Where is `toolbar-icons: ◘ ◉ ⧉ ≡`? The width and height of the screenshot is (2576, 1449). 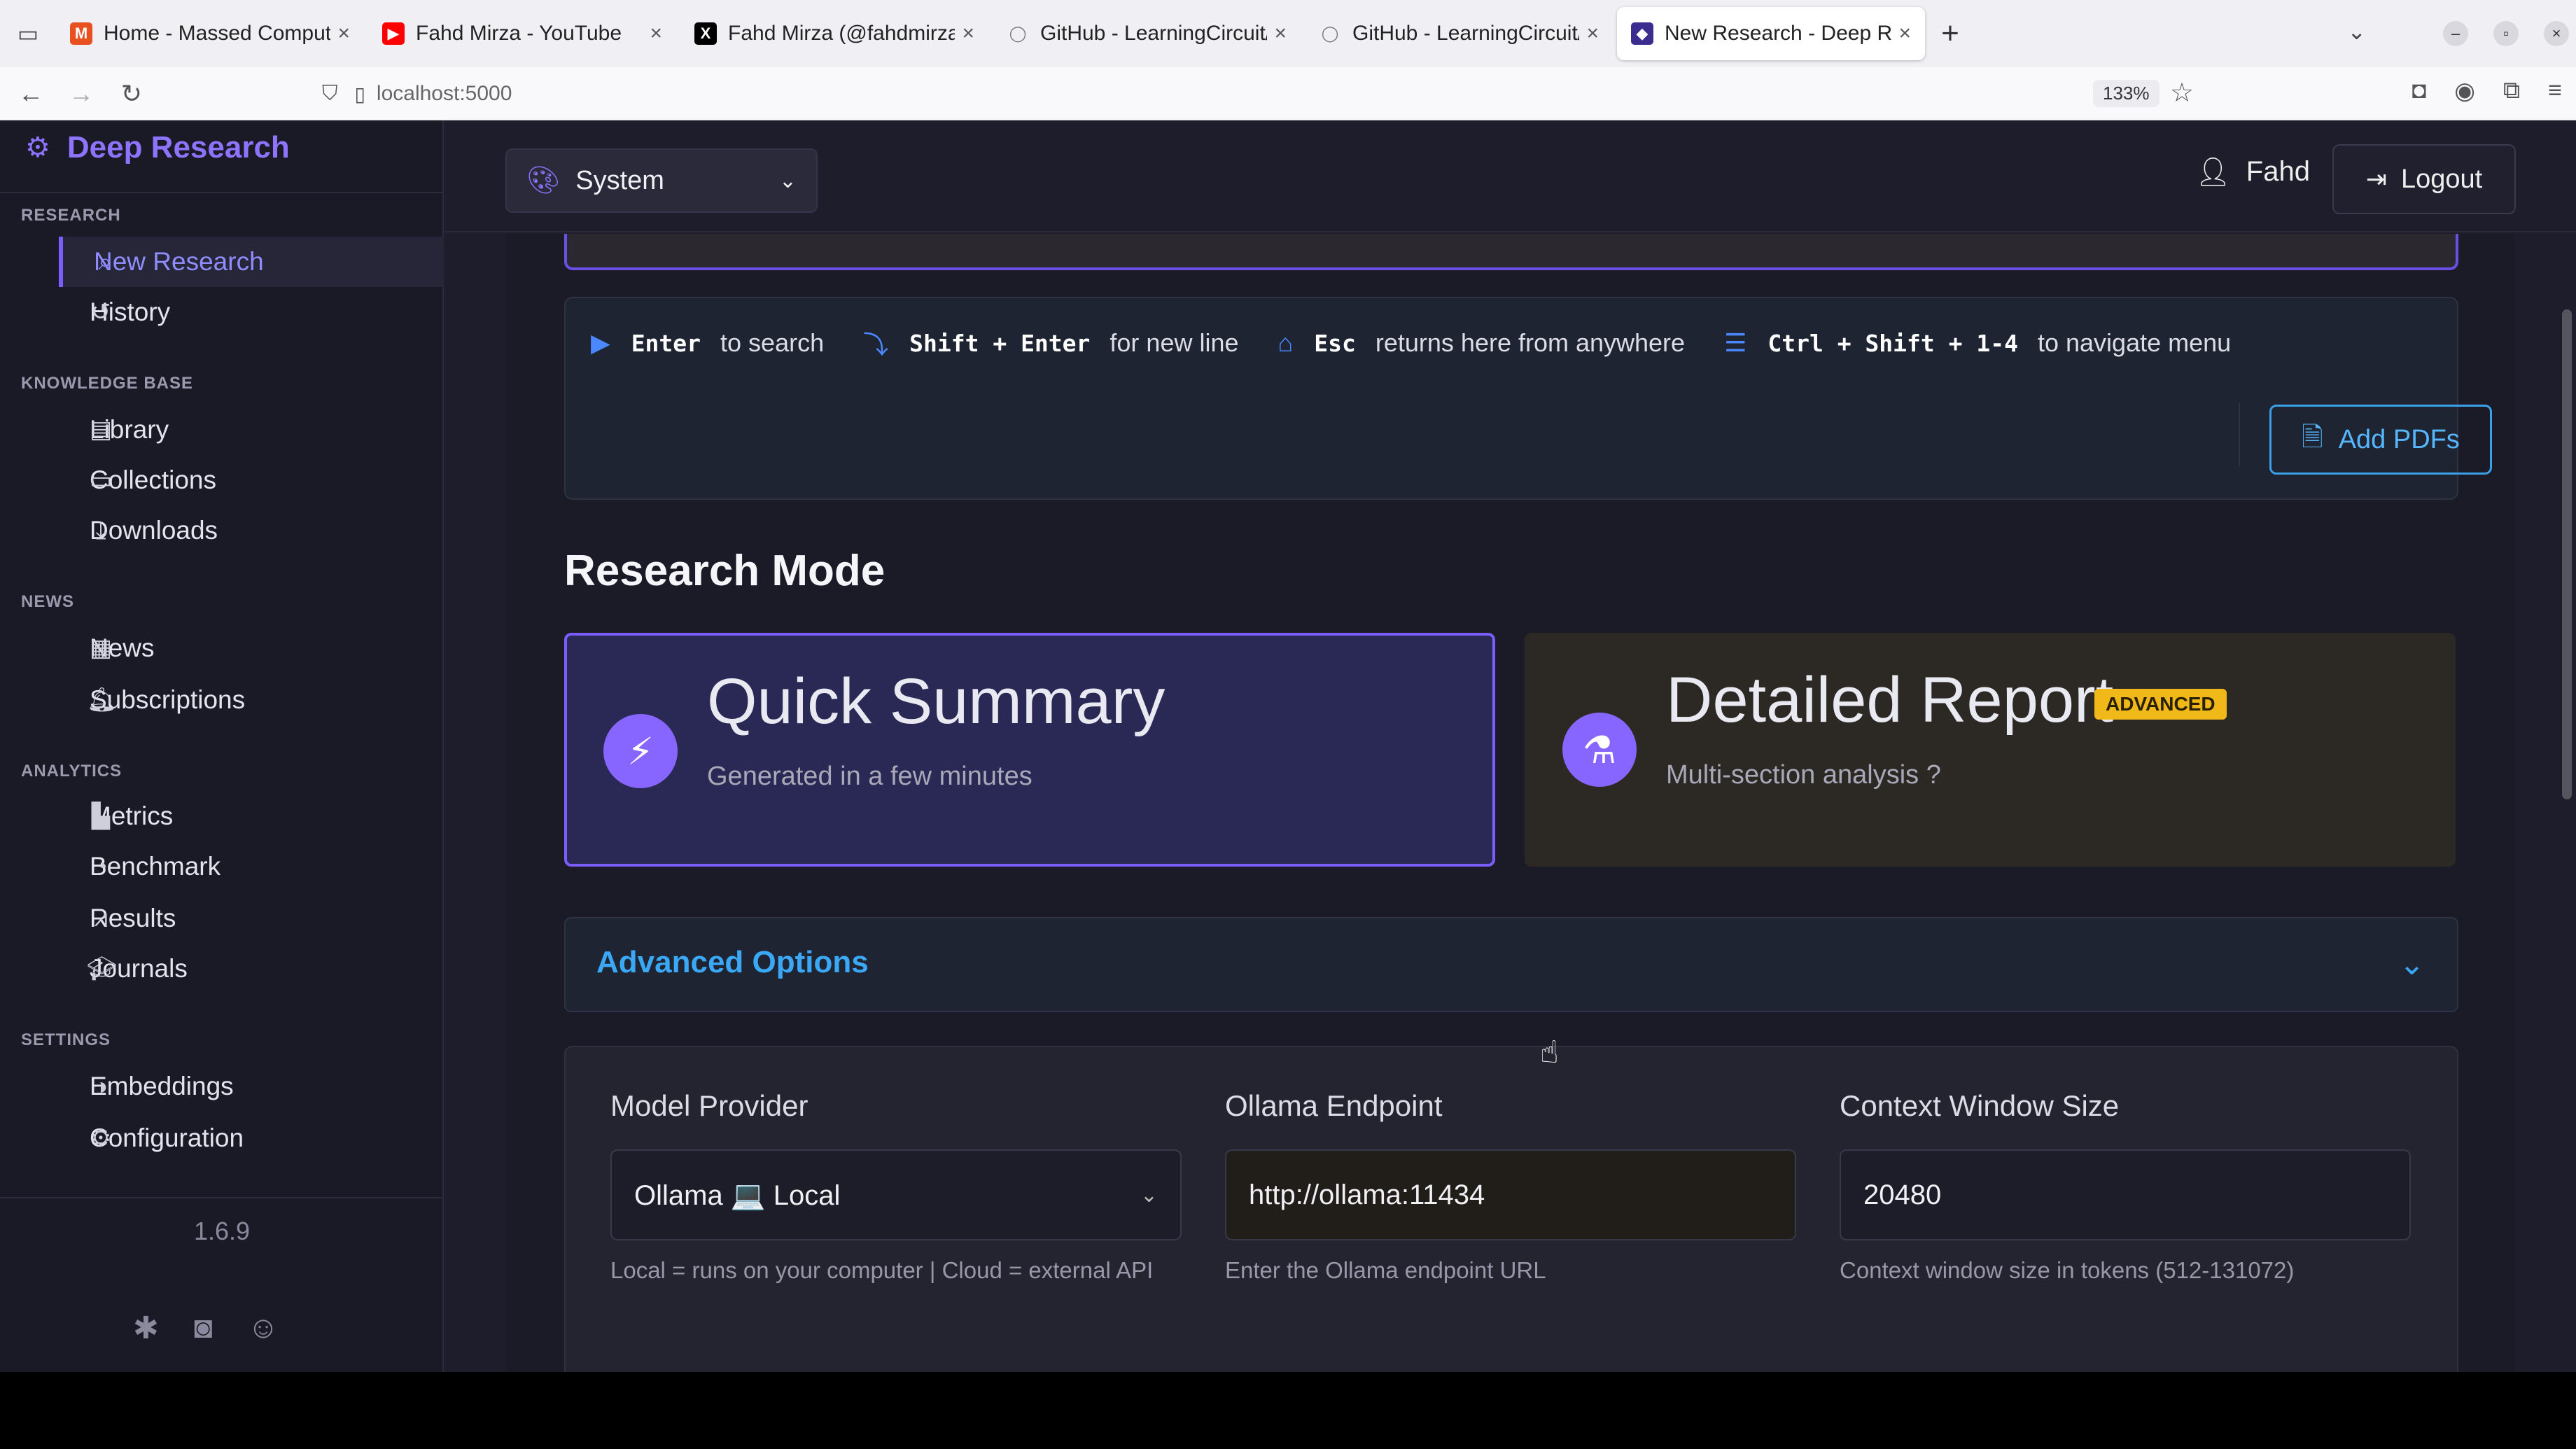
toolbar-icons: ◘ ◉ ⧉ ≡ is located at coordinates (2487, 91).